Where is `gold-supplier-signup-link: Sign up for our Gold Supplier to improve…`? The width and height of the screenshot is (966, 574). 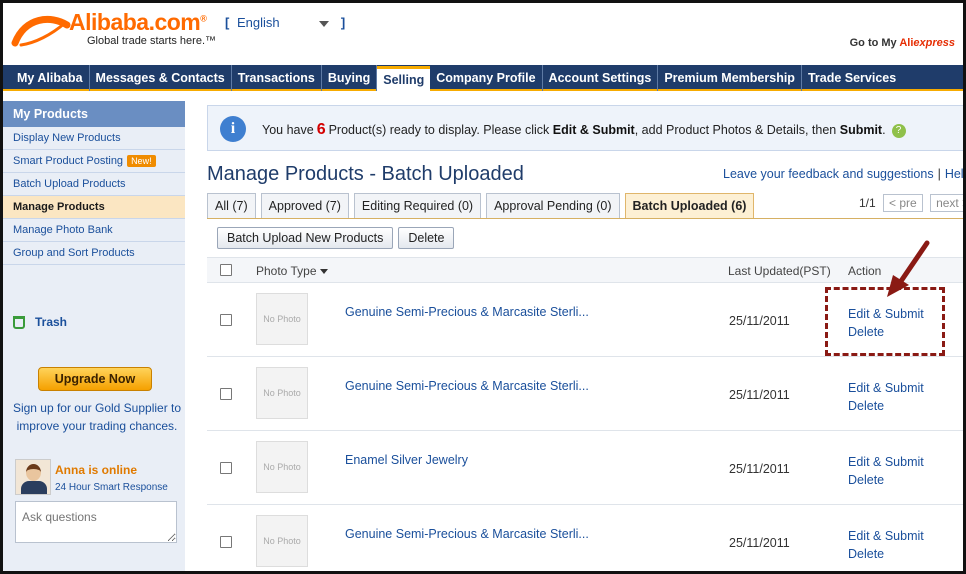
gold-supplier-signup-link: Sign up for our Gold Supplier to improve… is located at coordinates (97, 417).